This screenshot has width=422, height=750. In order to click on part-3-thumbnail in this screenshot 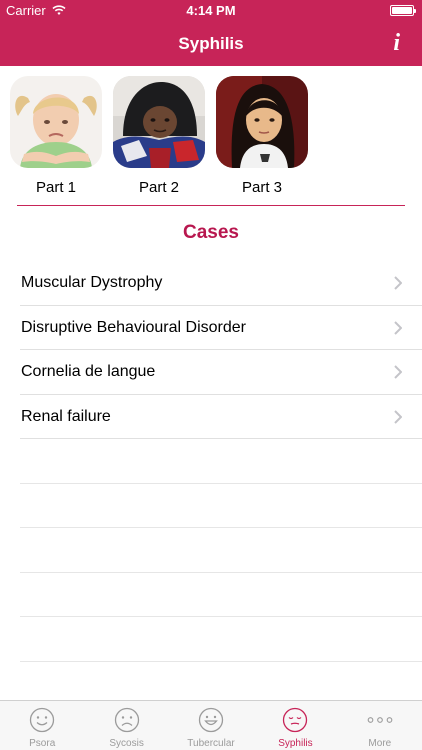, I will do `click(262, 122)`.